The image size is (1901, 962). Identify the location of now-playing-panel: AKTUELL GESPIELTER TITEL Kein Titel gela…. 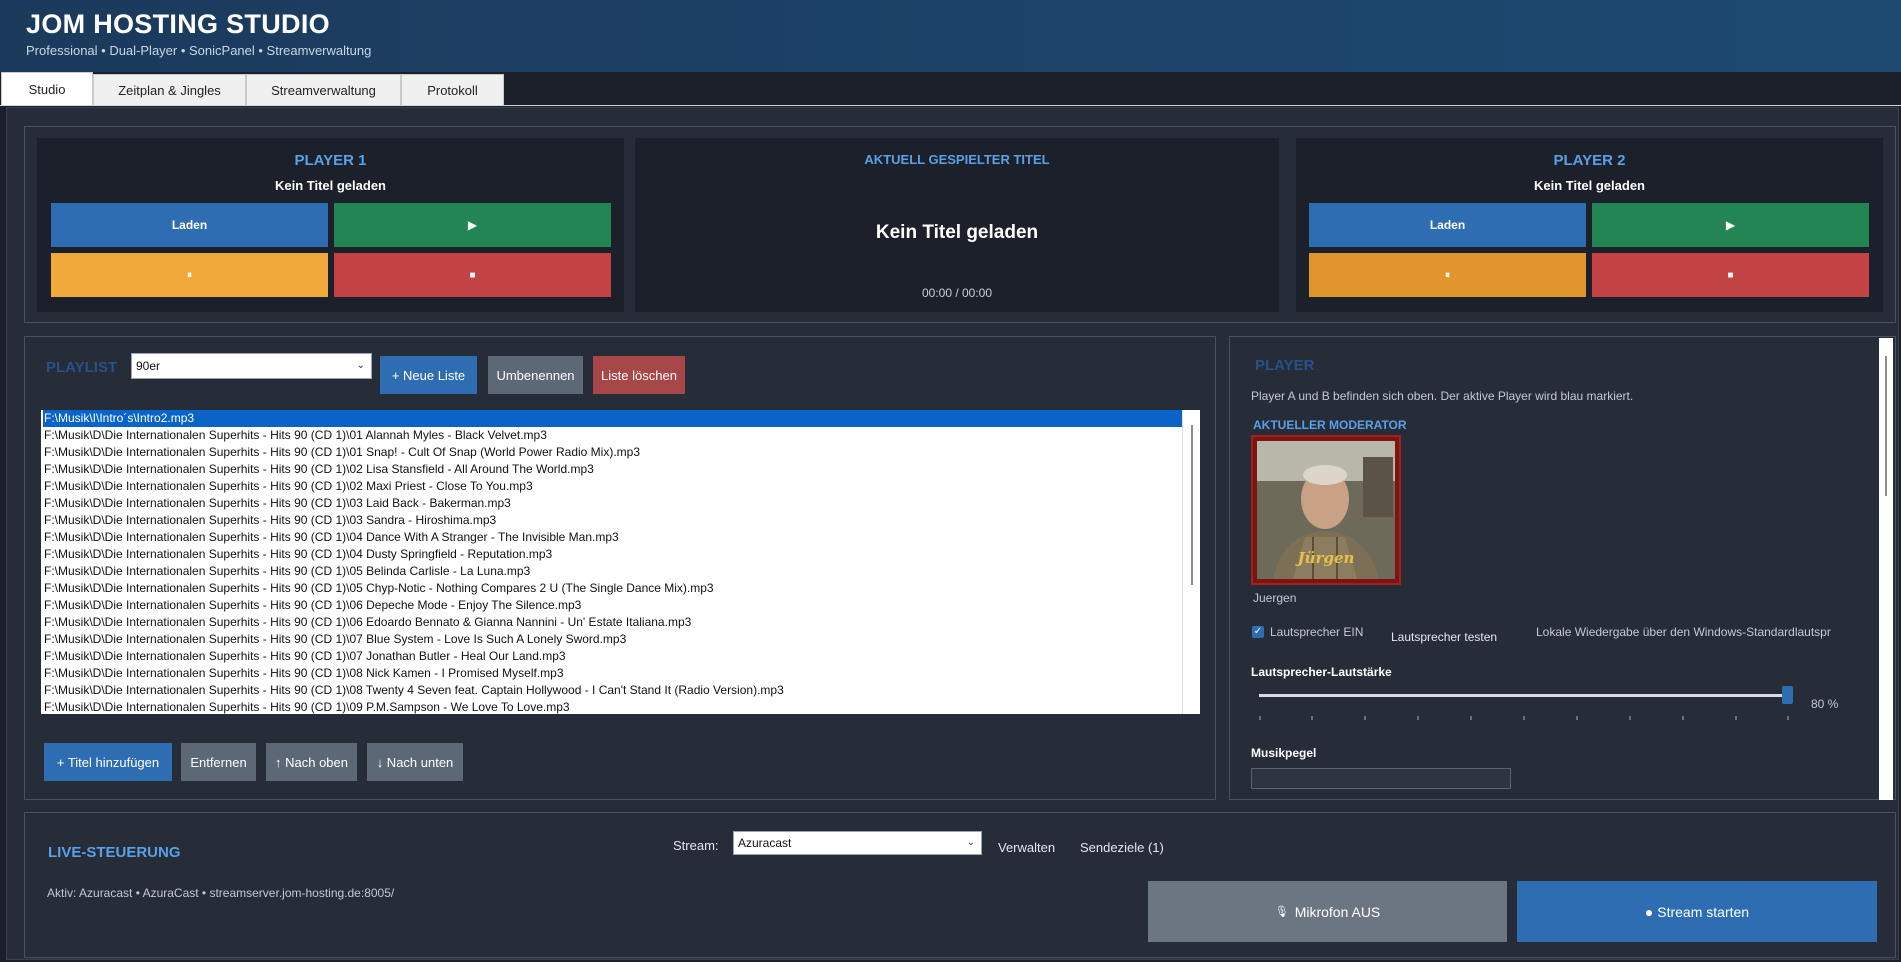
(957, 225).